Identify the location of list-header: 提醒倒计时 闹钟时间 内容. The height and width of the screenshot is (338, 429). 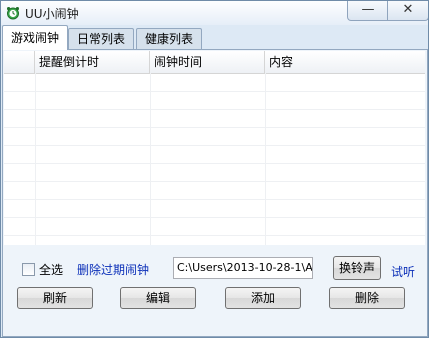
(214, 62).